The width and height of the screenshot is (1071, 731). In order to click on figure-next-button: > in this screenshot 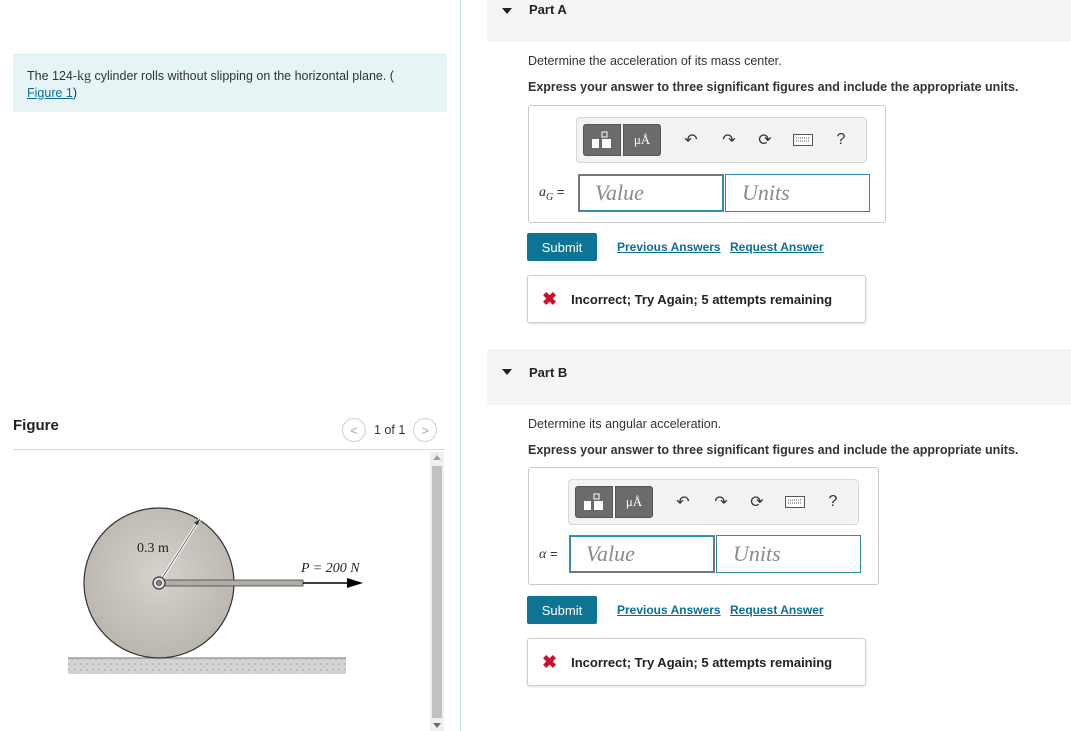, I will do `click(425, 430)`.